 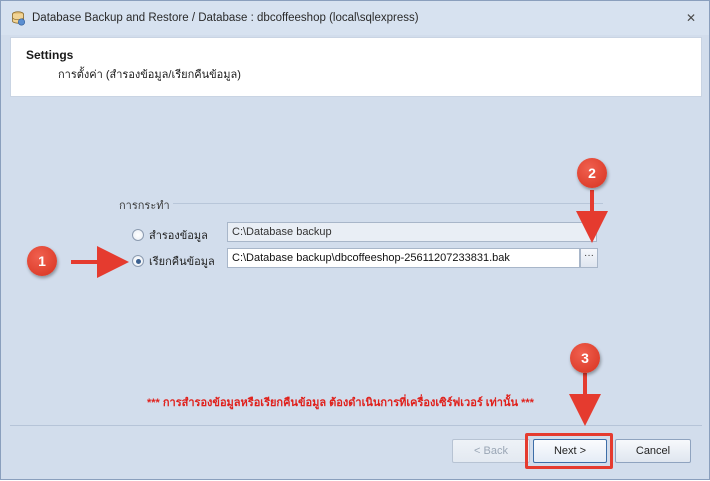 I want to click on backup-option: สำรองข้อมูล, so click(x=170, y=235).